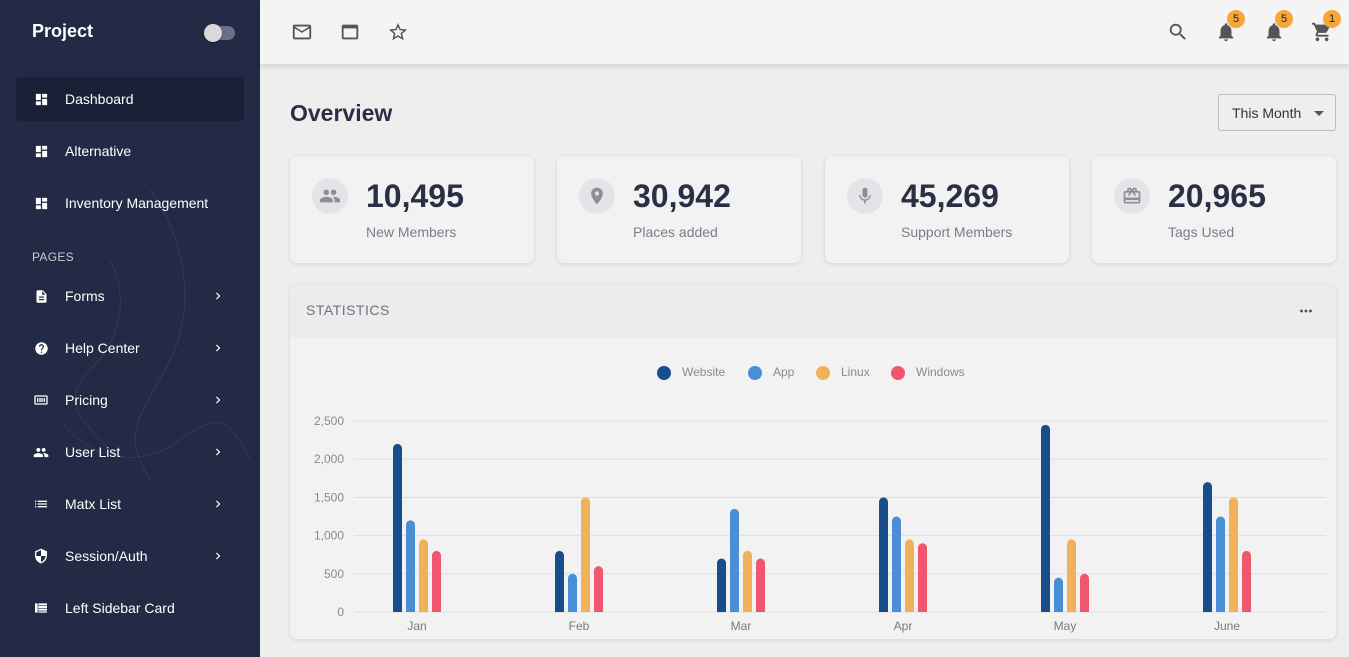  I want to click on stat-value: 10,495, so click(415, 196).